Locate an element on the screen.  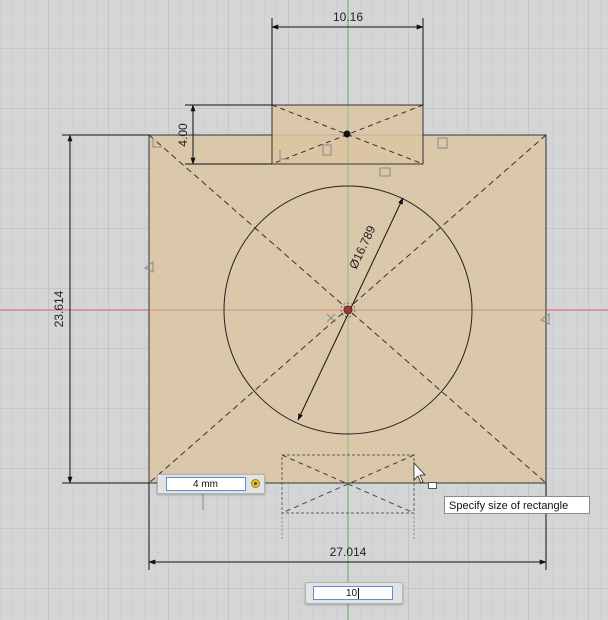
center-point is located at coordinates (348, 310).